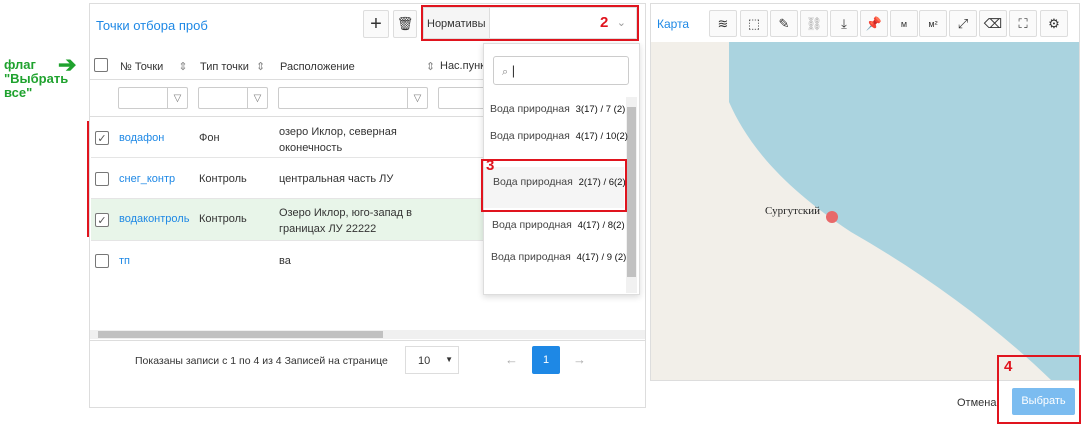 The image size is (1084, 426). Describe the element at coordinates (367, 340) in the screenshot. I see `footer-divider` at that location.